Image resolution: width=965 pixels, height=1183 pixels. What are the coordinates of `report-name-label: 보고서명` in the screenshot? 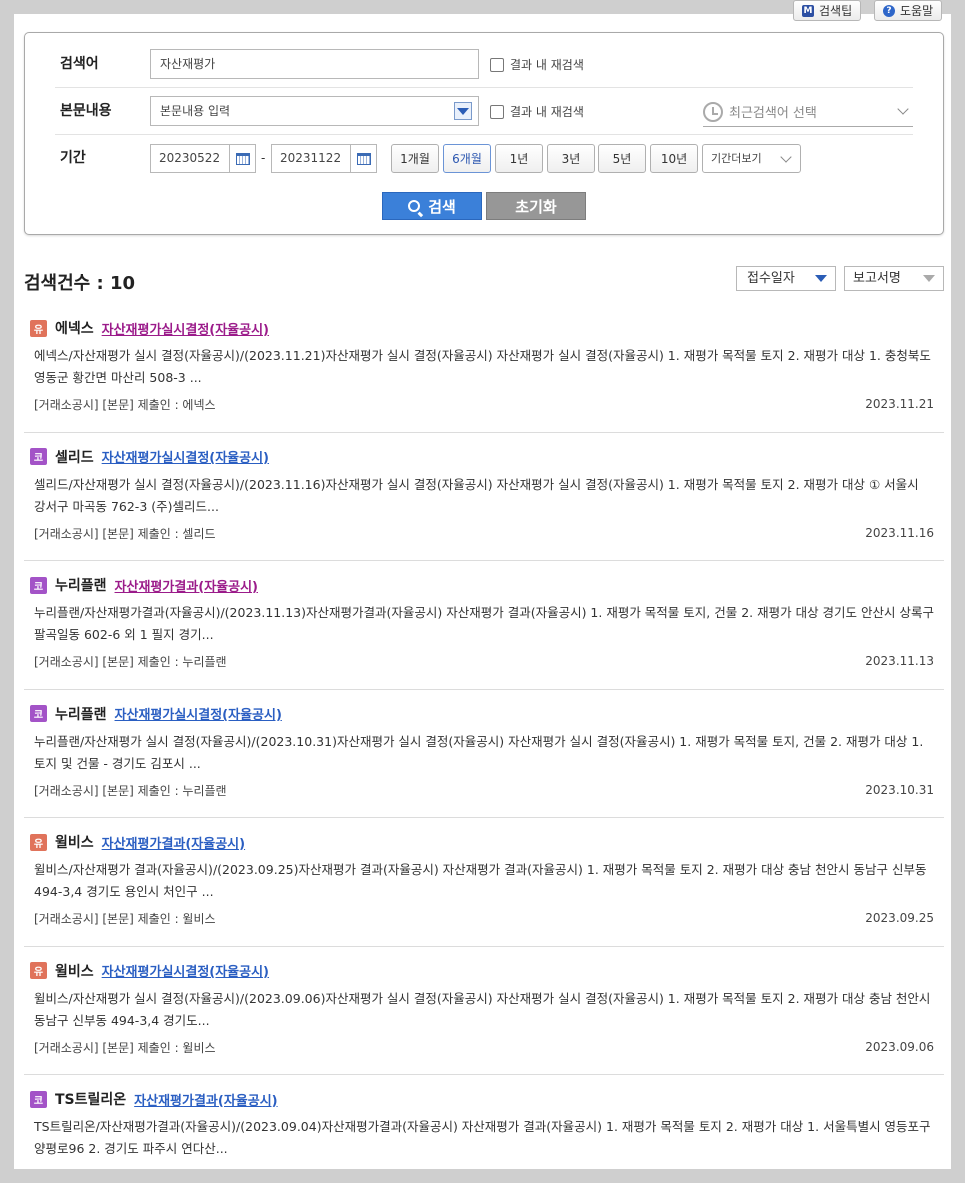 It's located at (877, 278).